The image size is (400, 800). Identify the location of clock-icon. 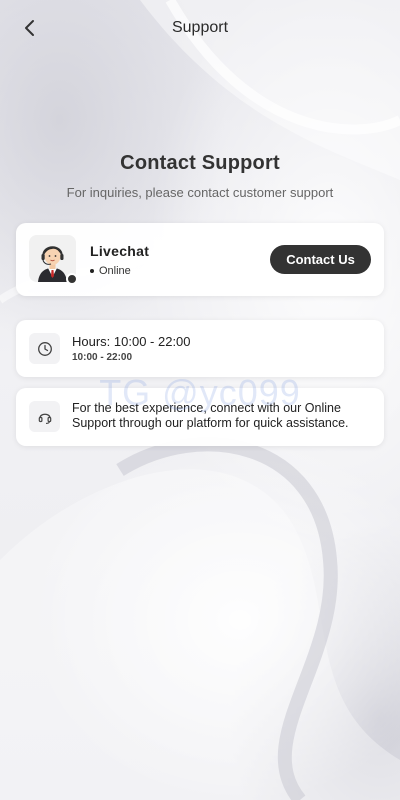
(44, 348).